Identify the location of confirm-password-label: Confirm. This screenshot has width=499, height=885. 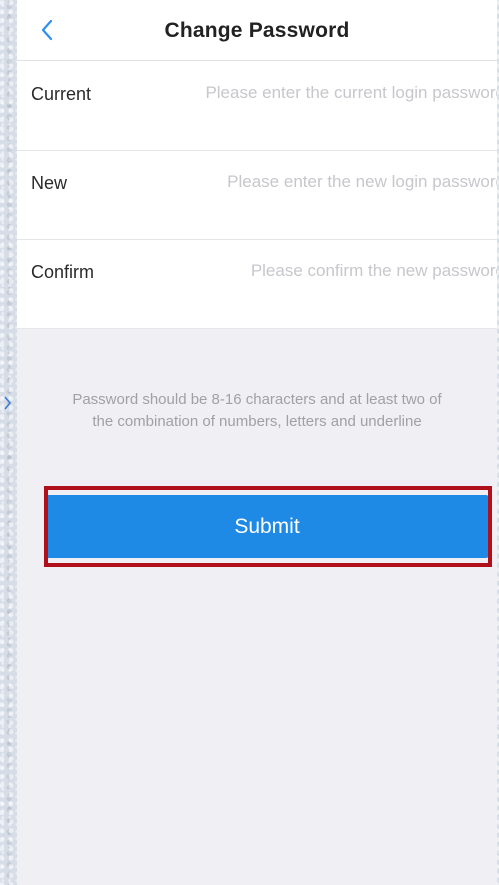
(63, 272).